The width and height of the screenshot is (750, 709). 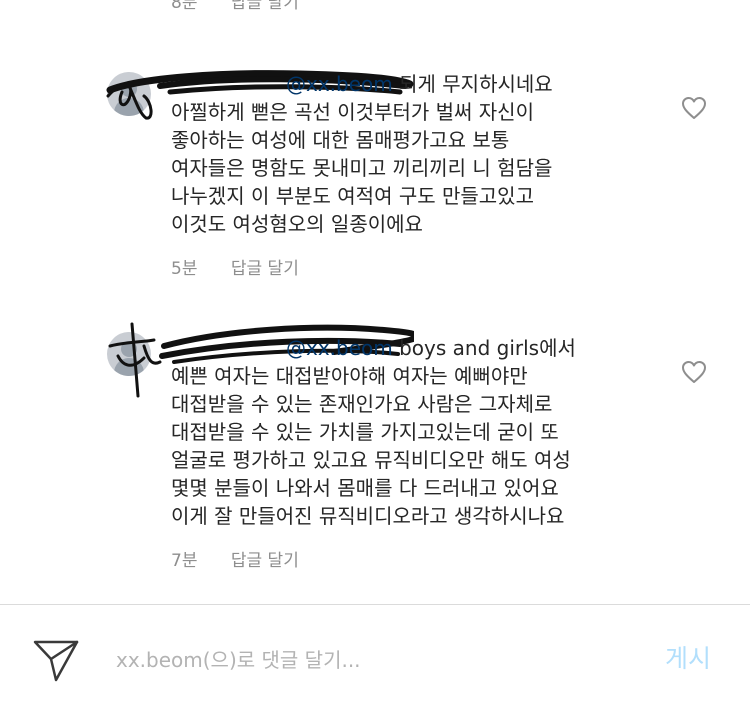 What do you see at coordinates (184, 6) in the screenshot?
I see `previous-comment-time: 8분` at bounding box center [184, 6].